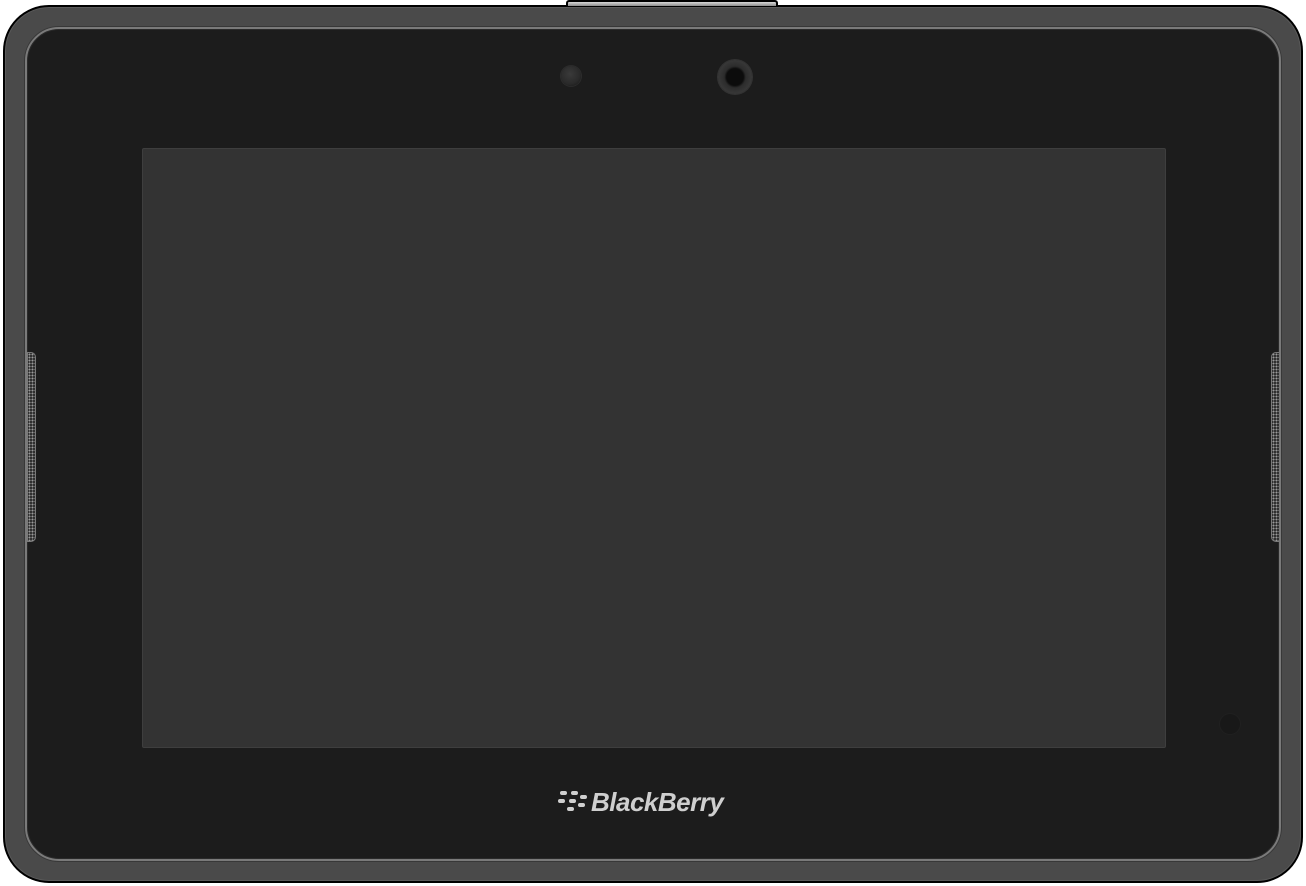  Describe the element at coordinates (571, 76) in the screenshot. I see `proximity-sensor` at that location.